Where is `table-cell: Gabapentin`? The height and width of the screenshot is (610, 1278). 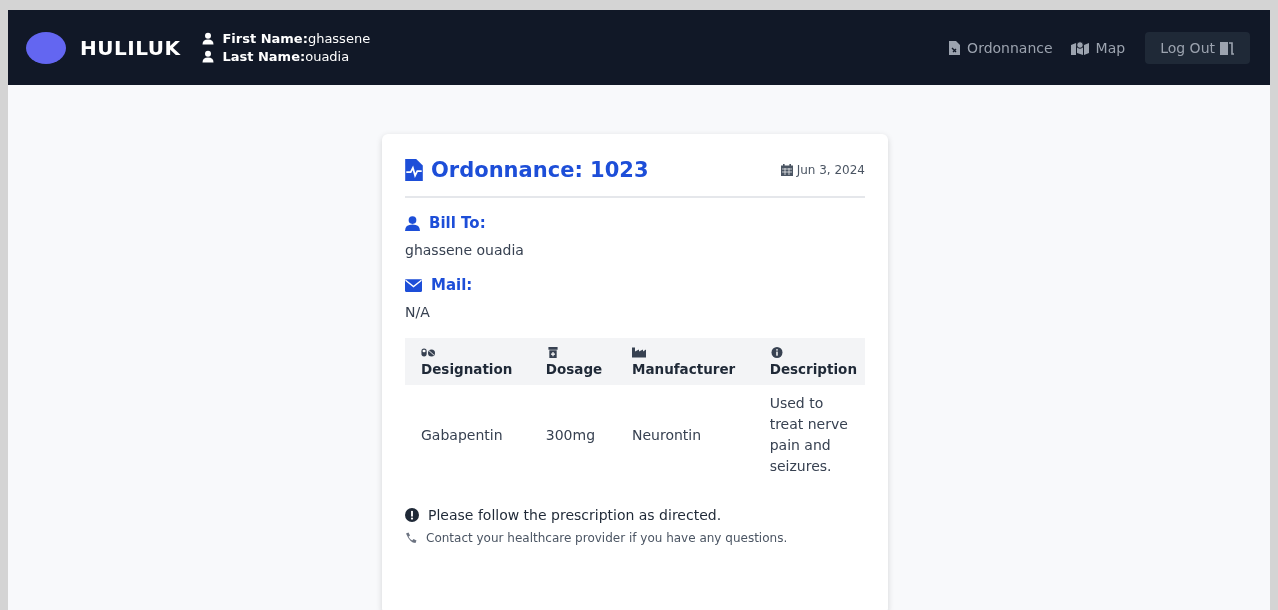
table-cell: Gabapentin is located at coordinates (468, 435).